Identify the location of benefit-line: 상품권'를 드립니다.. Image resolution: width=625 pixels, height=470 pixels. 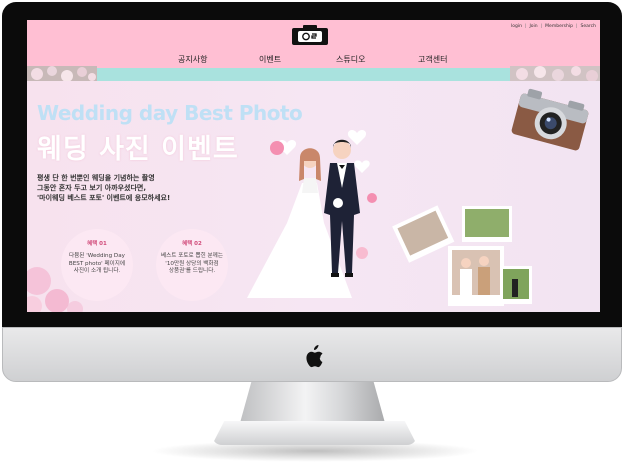
(192, 271).